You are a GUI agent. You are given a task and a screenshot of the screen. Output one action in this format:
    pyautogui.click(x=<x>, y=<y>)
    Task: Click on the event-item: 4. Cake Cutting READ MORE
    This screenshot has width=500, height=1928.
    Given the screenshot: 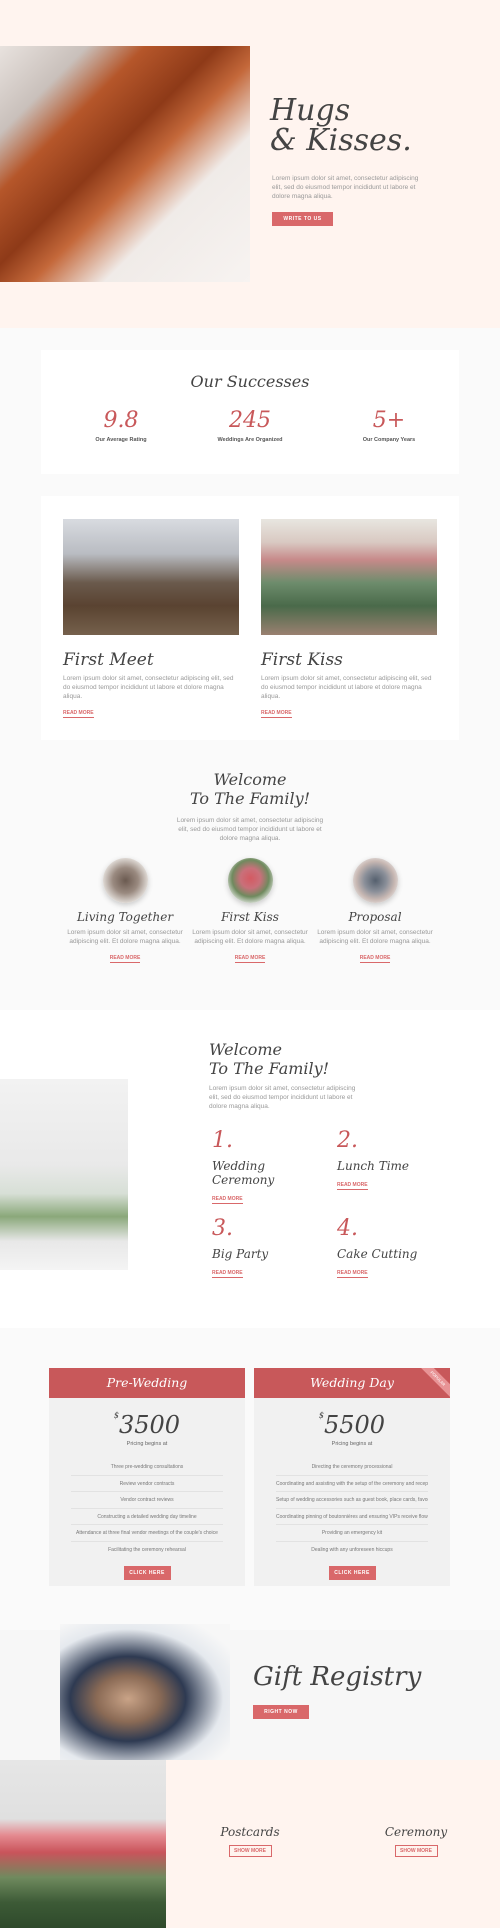 What is the action you would take?
    pyautogui.click(x=392, y=1247)
    